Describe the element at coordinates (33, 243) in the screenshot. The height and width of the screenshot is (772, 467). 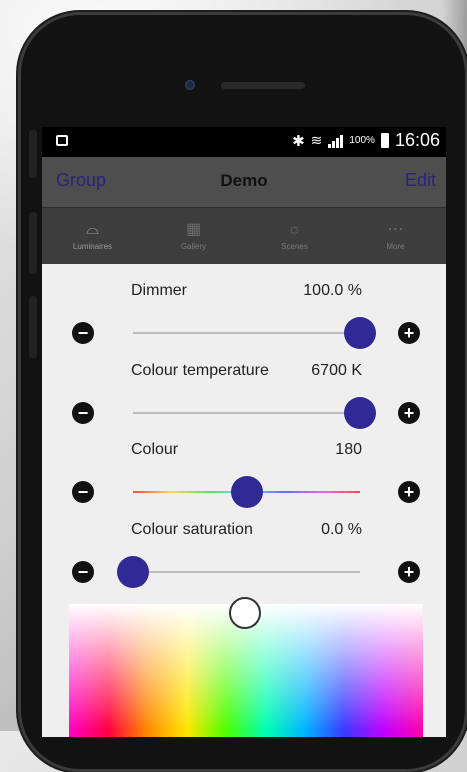
I see `phone-volume-up` at that location.